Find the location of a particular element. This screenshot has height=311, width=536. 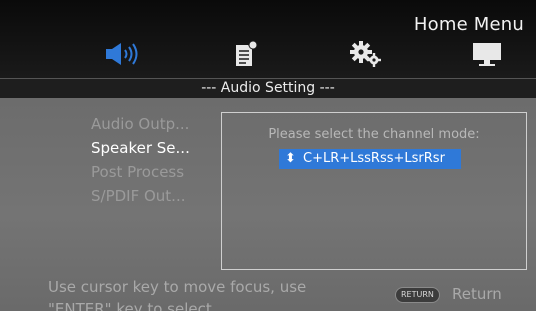

up-down-arrow-icon: ⬍ is located at coordinates (290, 158).